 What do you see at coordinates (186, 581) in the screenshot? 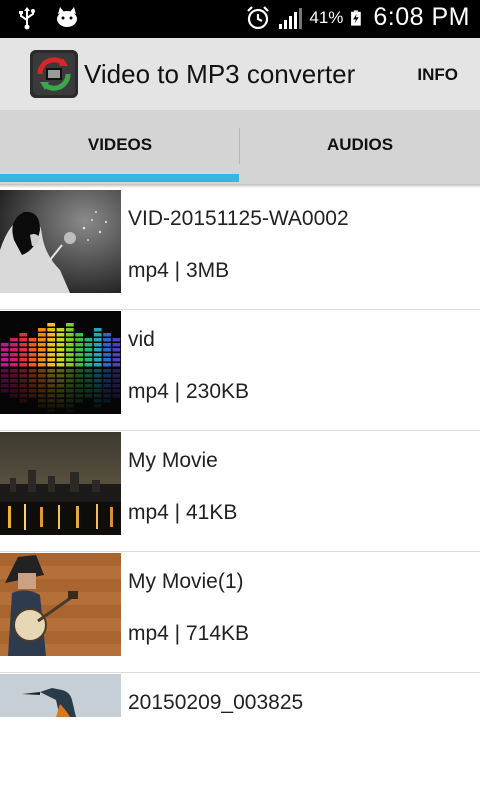
I see `video-title: My Movie(1)` at bounding box center [186, 581].